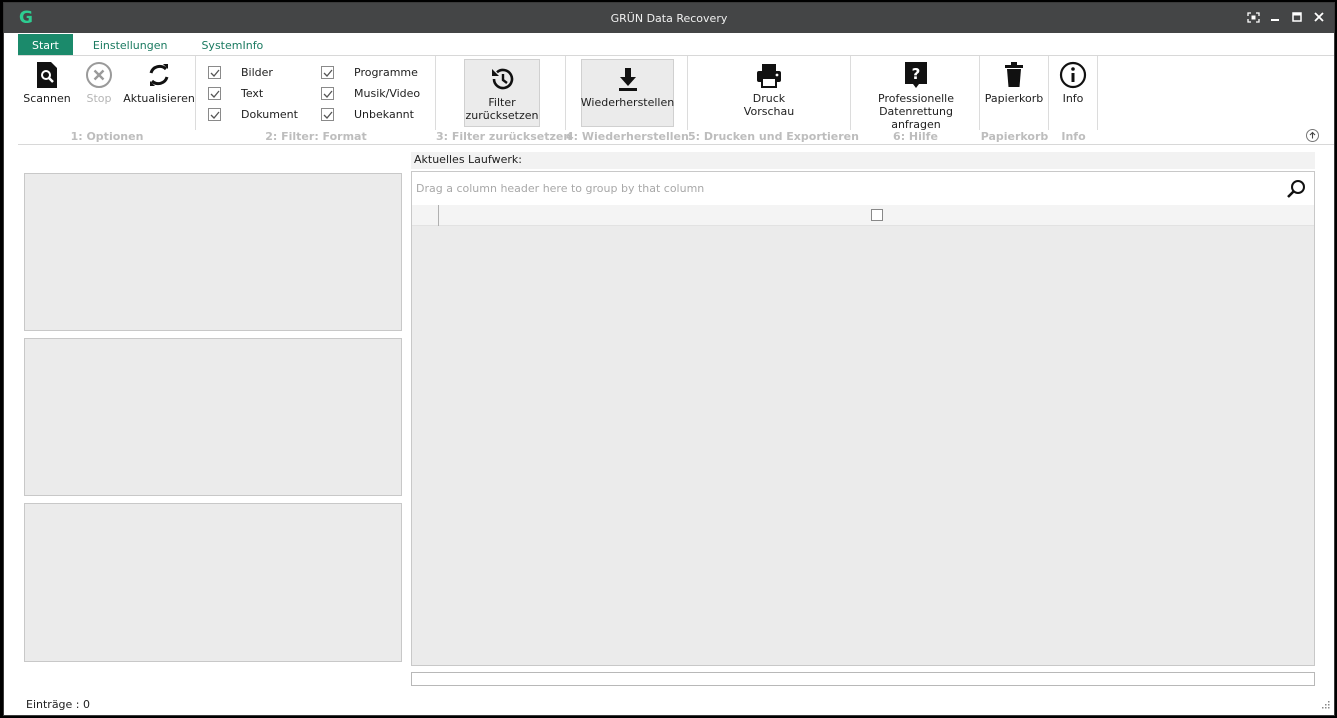 The height and width of the screenshot is (718, 1337). What do you see at coordinates (1014, 98) in the screenshot?
I see `trash-label: Papierkorb` at bounding box center [1014, 98].